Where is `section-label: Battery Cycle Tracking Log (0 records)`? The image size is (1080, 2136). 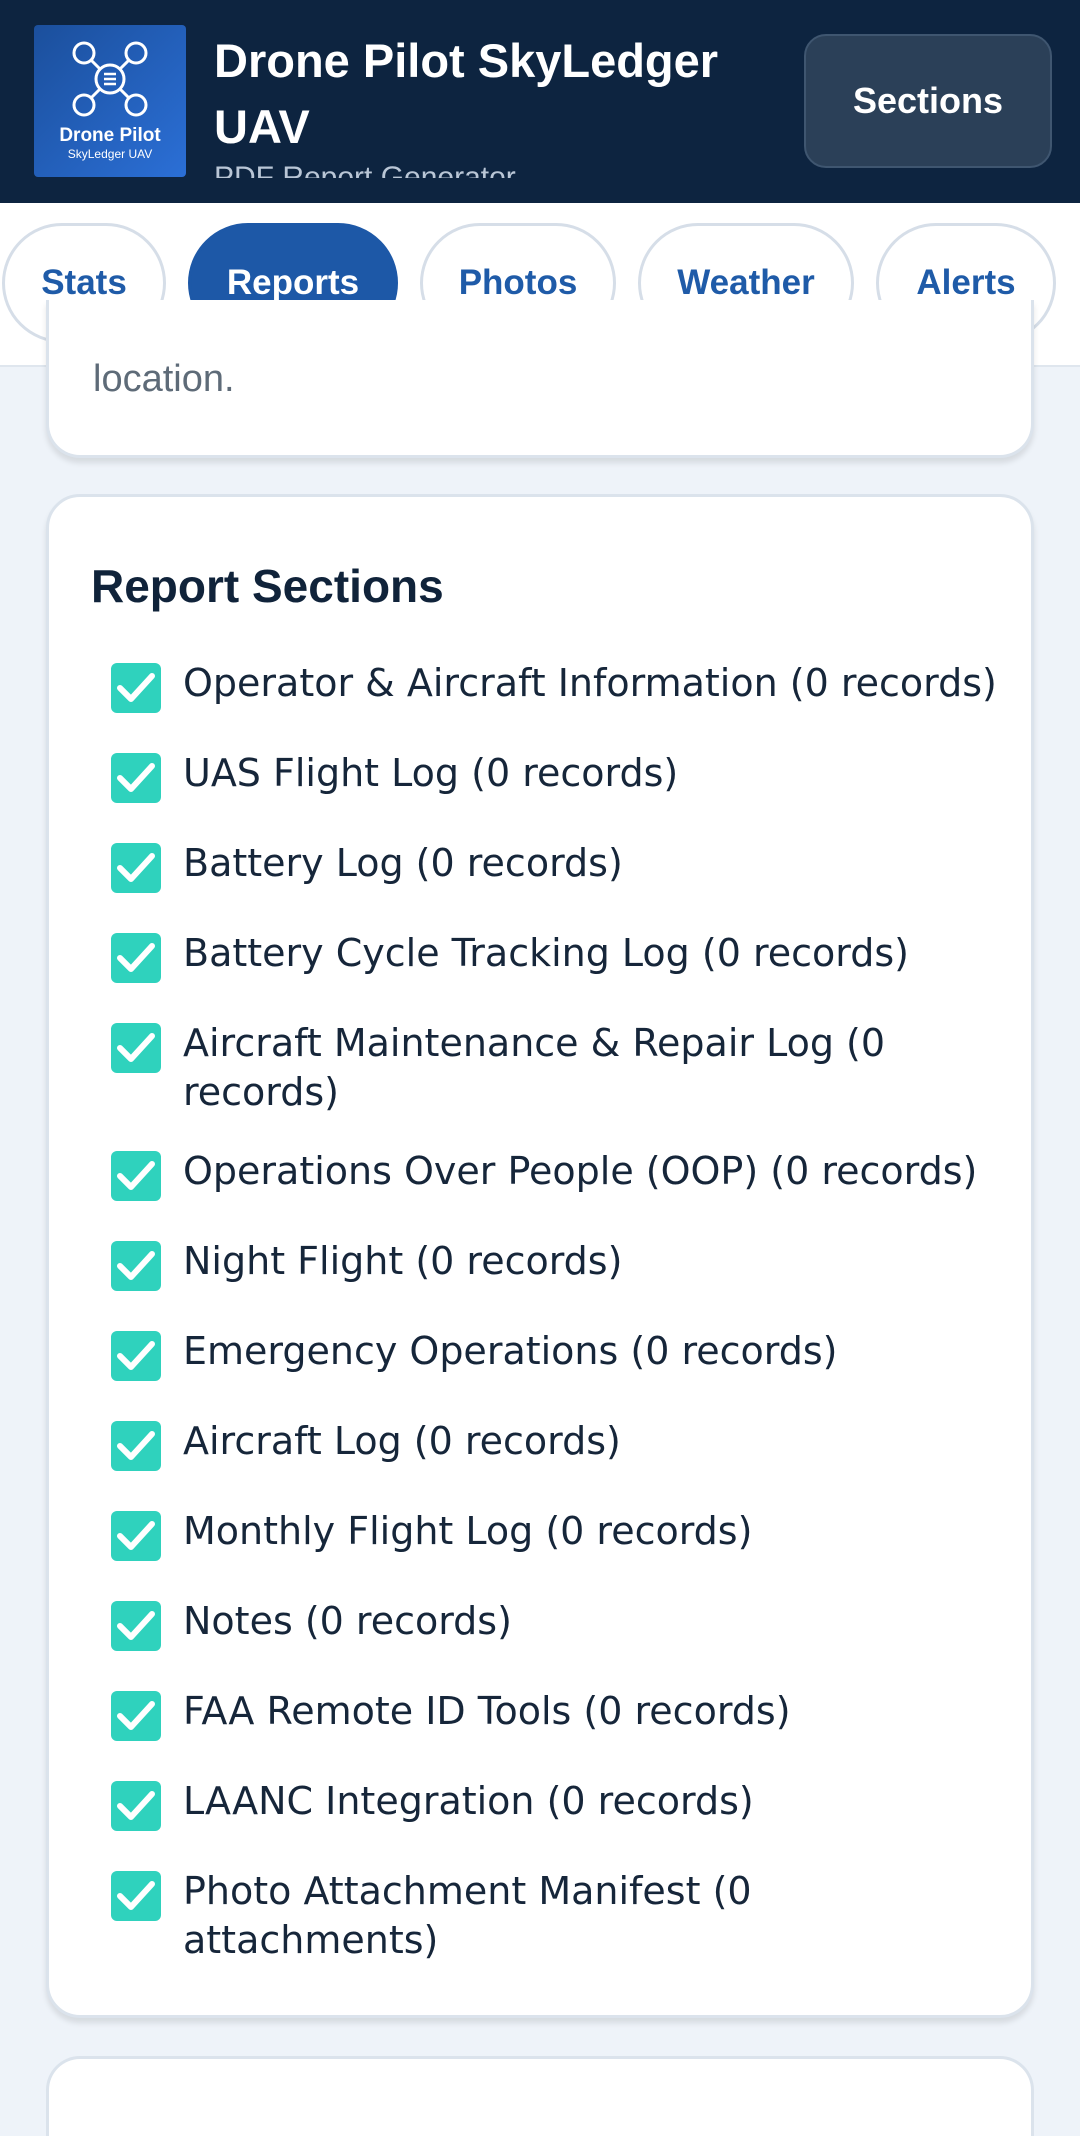
section-label: Battery Cycle Tracking Log (0 records) is located at coordinates (546, 953).